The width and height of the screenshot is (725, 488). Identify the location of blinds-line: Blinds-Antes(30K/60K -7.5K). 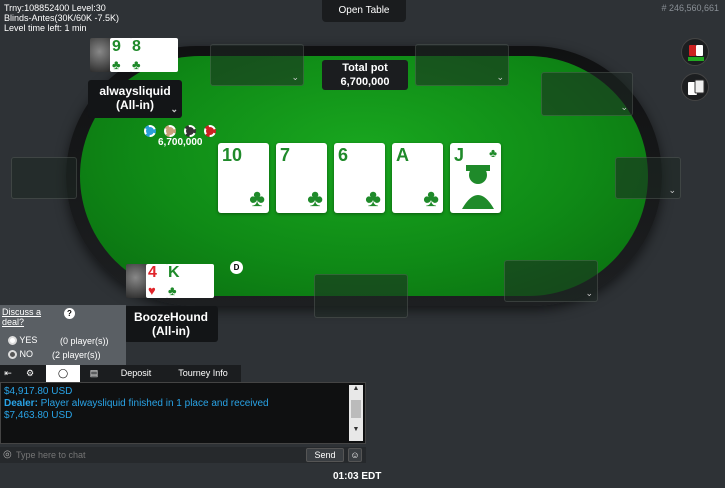
(62, 18).